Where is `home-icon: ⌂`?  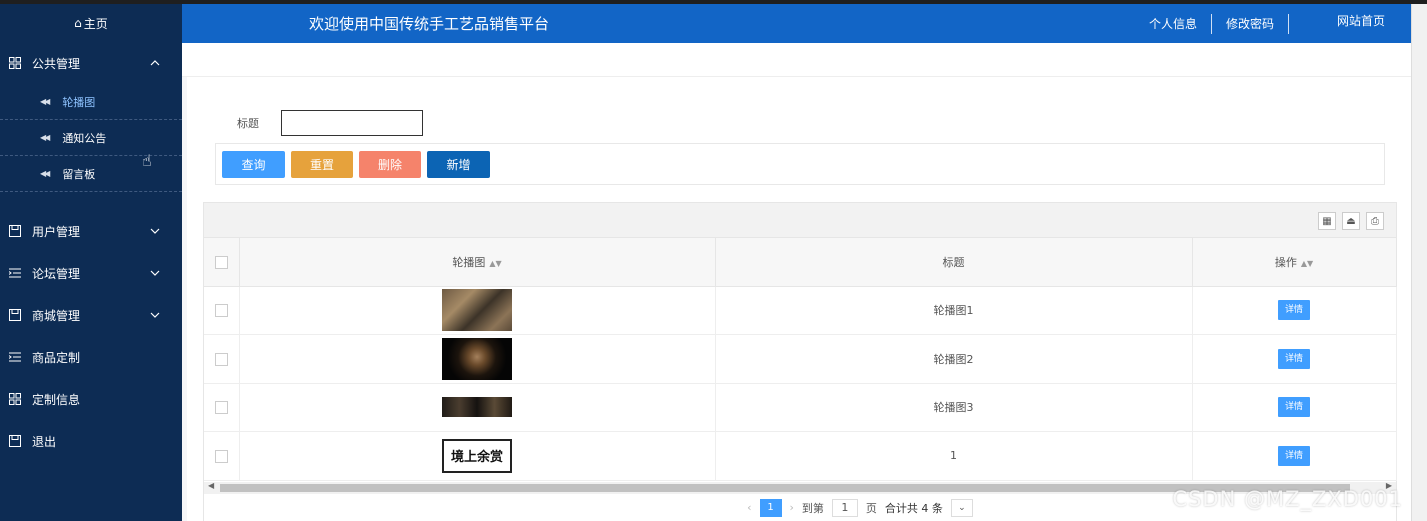 home-icon: ⌂ is located at coordinates (78, 23).